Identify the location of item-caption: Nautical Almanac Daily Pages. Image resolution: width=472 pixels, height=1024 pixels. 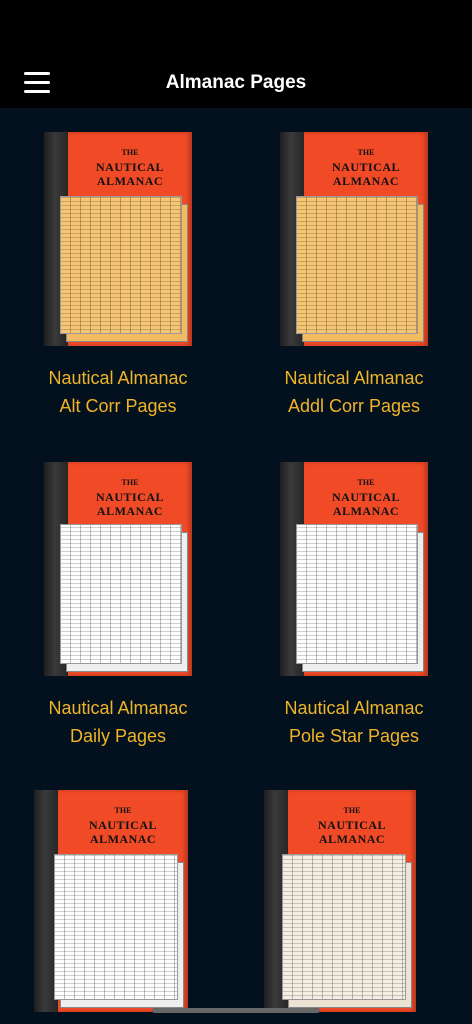
(118, 722).